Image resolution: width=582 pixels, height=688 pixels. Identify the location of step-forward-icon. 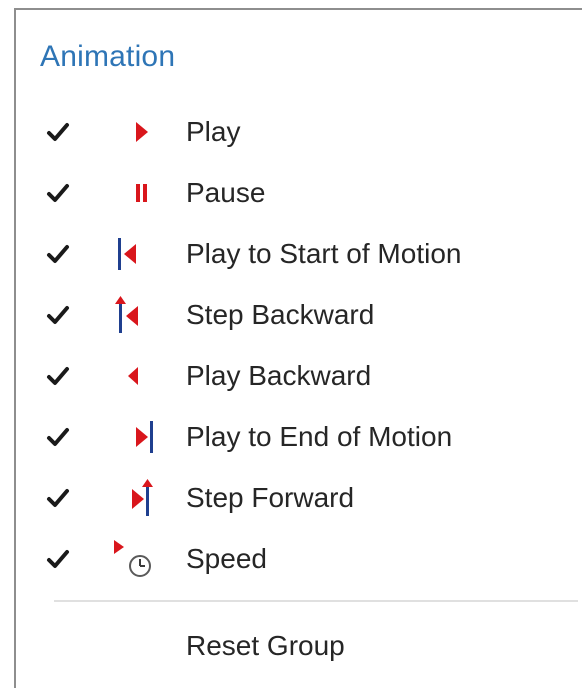
(142, 497).